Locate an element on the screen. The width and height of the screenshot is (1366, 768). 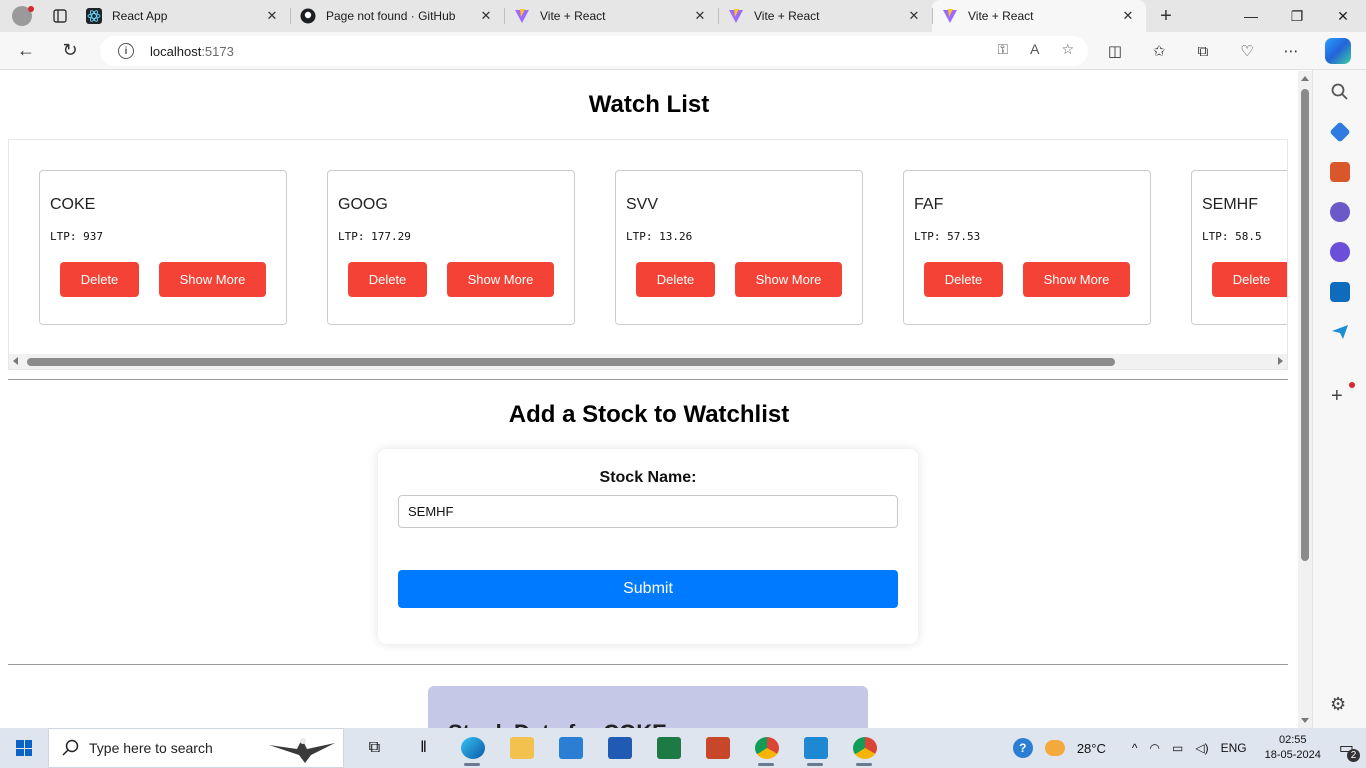
stock-card: GOOG LTP: 177.29 Delete Show More is located at coordinates (451, 247).